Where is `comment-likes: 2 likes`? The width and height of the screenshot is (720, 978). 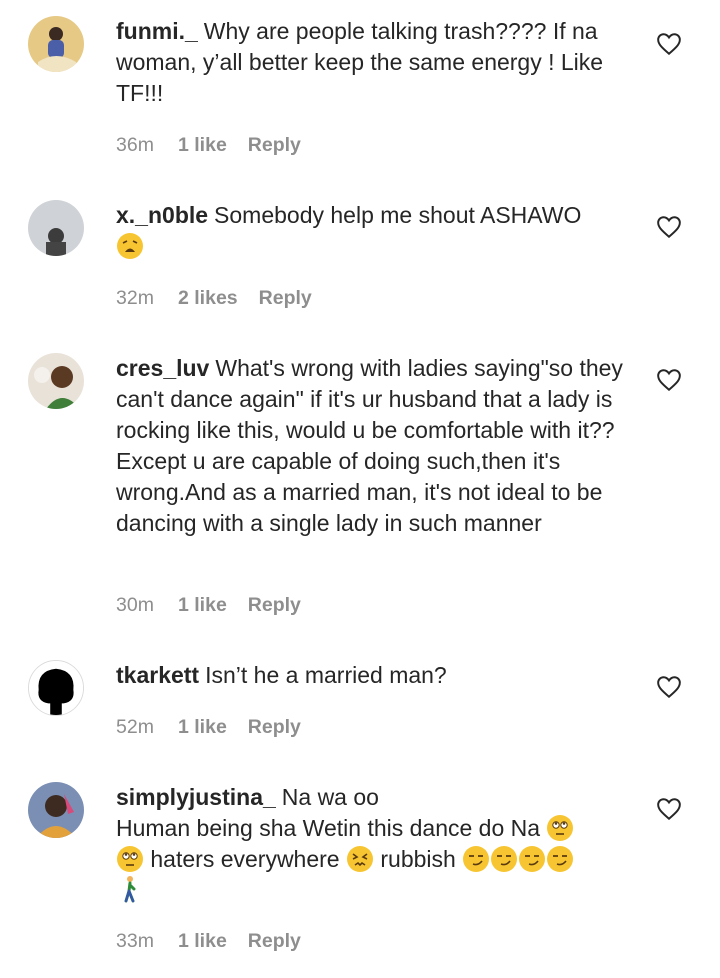 comment-likes: 2 likes is located at coordinates (208, 298).